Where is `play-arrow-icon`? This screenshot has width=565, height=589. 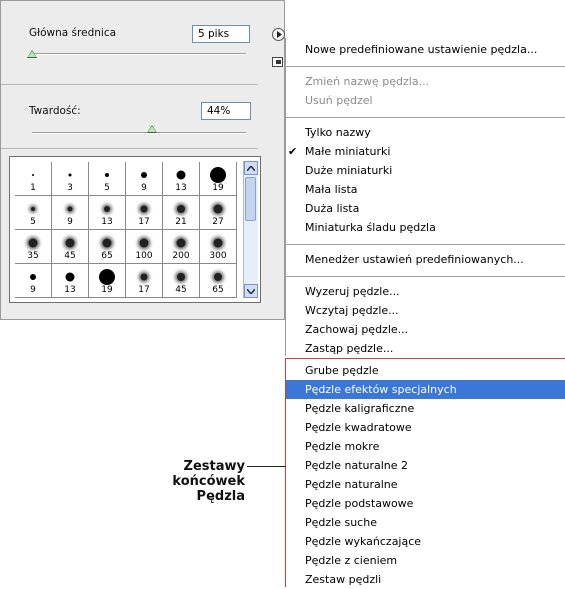
play-arrow-icon is located at coordinates (279, 34).